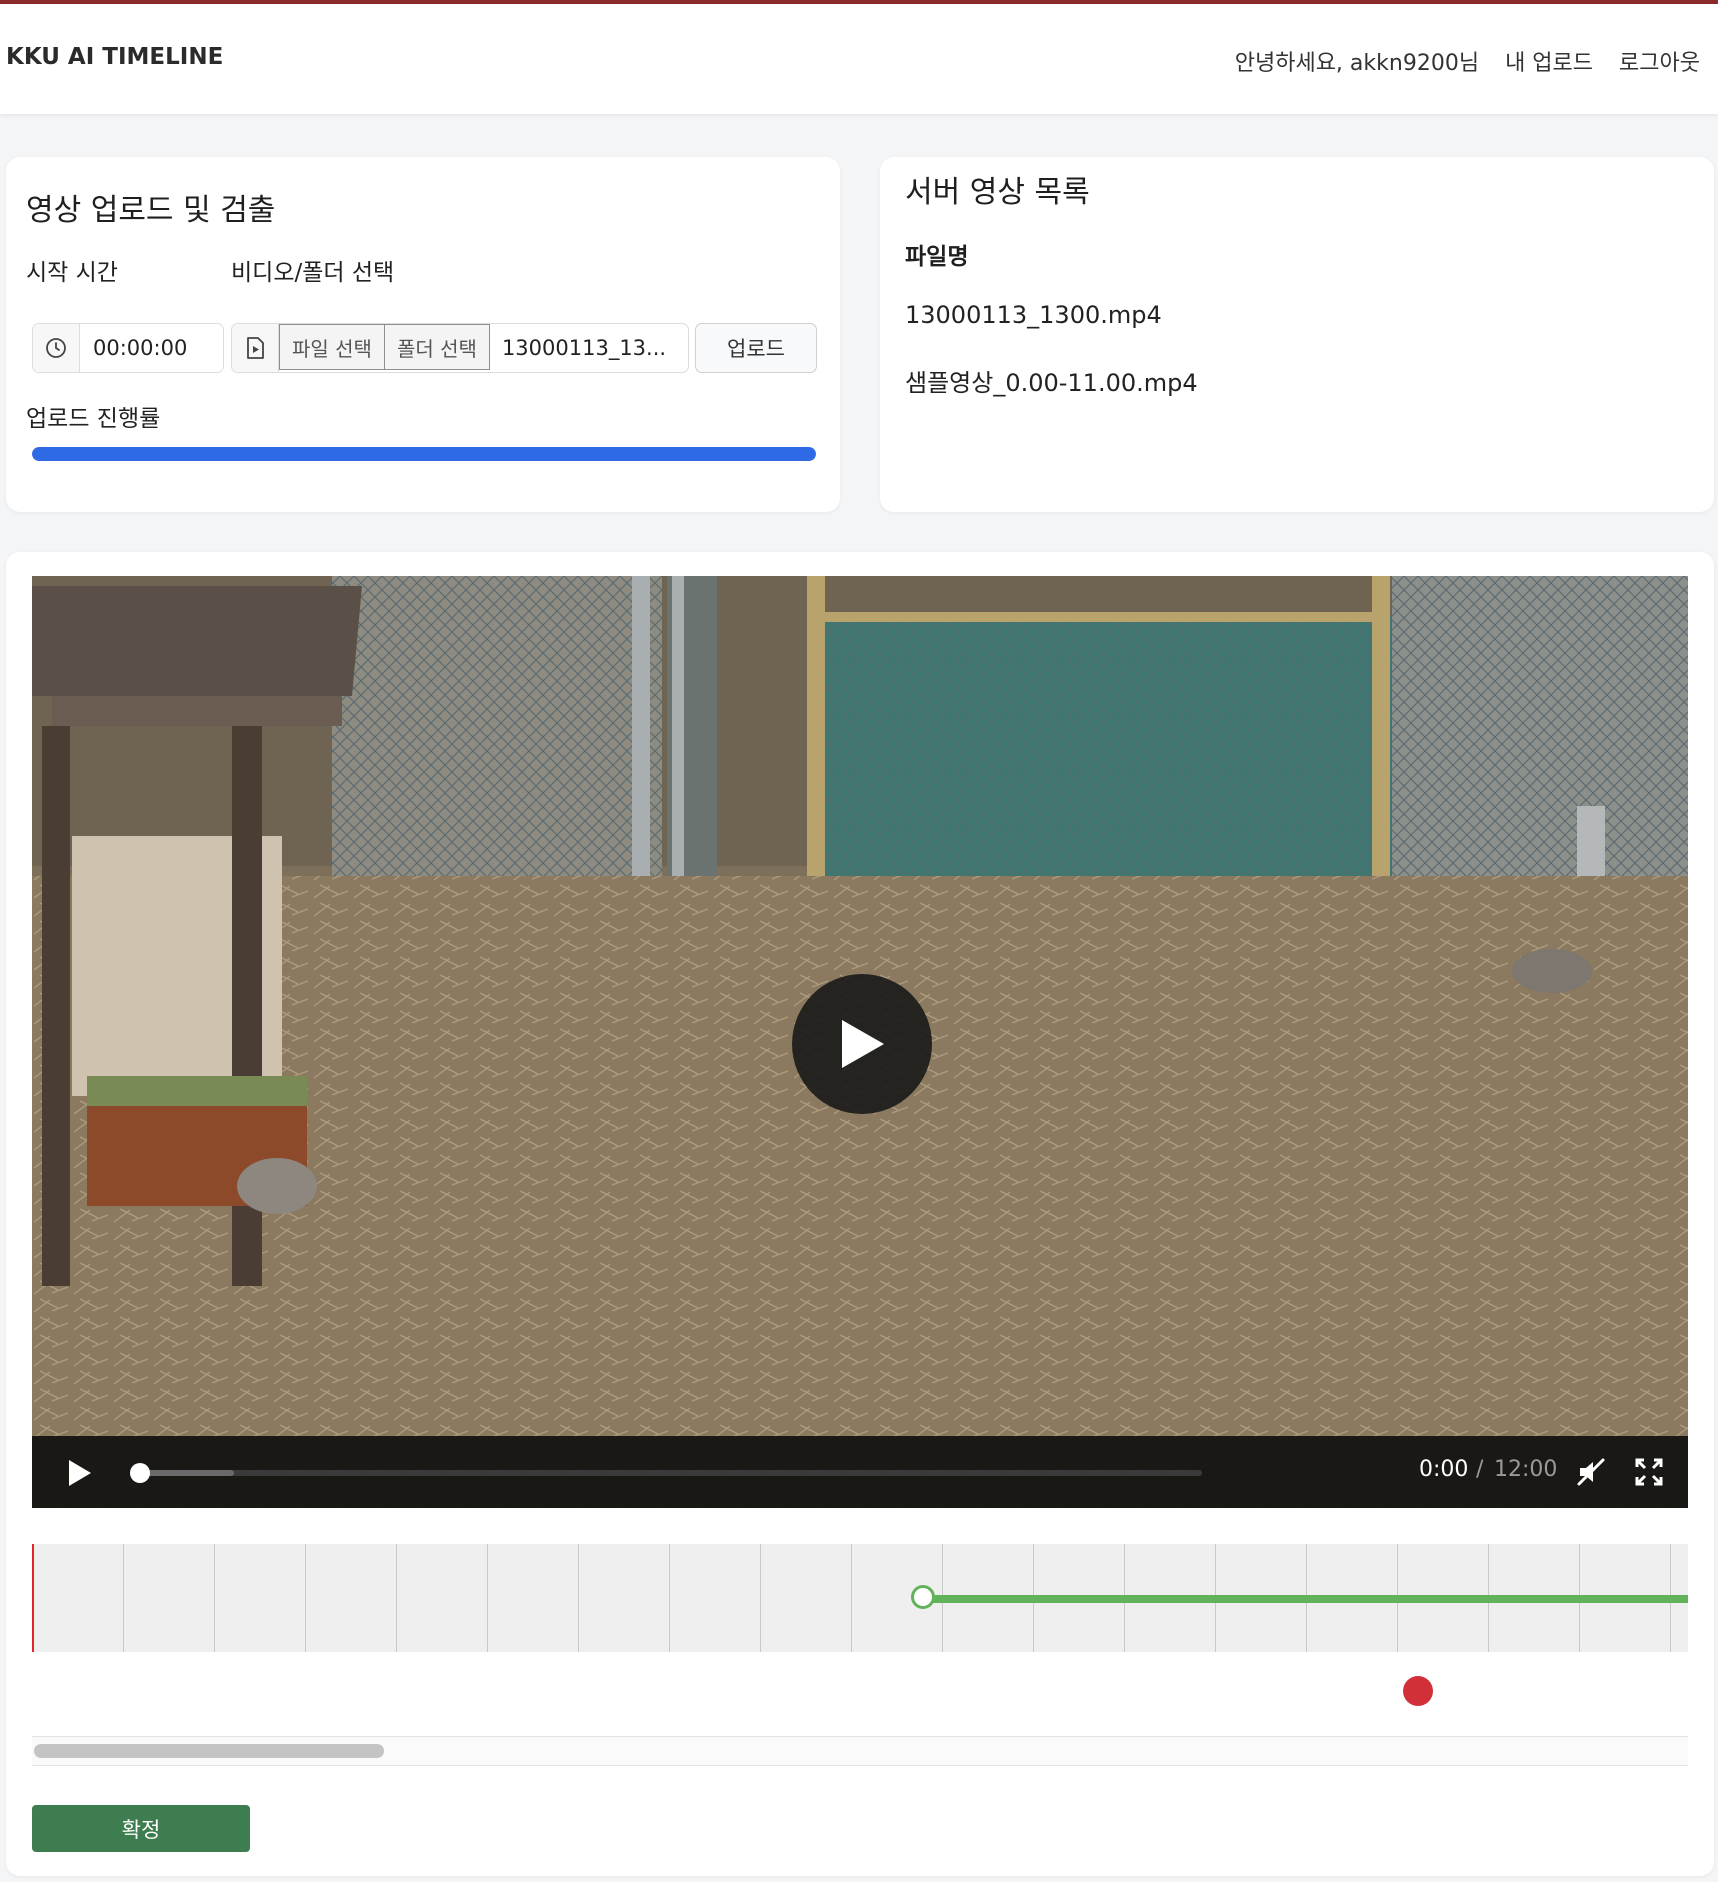 Image resolution: width=1718 pixels, height=1882 pixels. Describe the element at coordinates (1357, 63) in the screenshot. I see `user-greeting: 안녕하세요, akkn9200님` at that location.